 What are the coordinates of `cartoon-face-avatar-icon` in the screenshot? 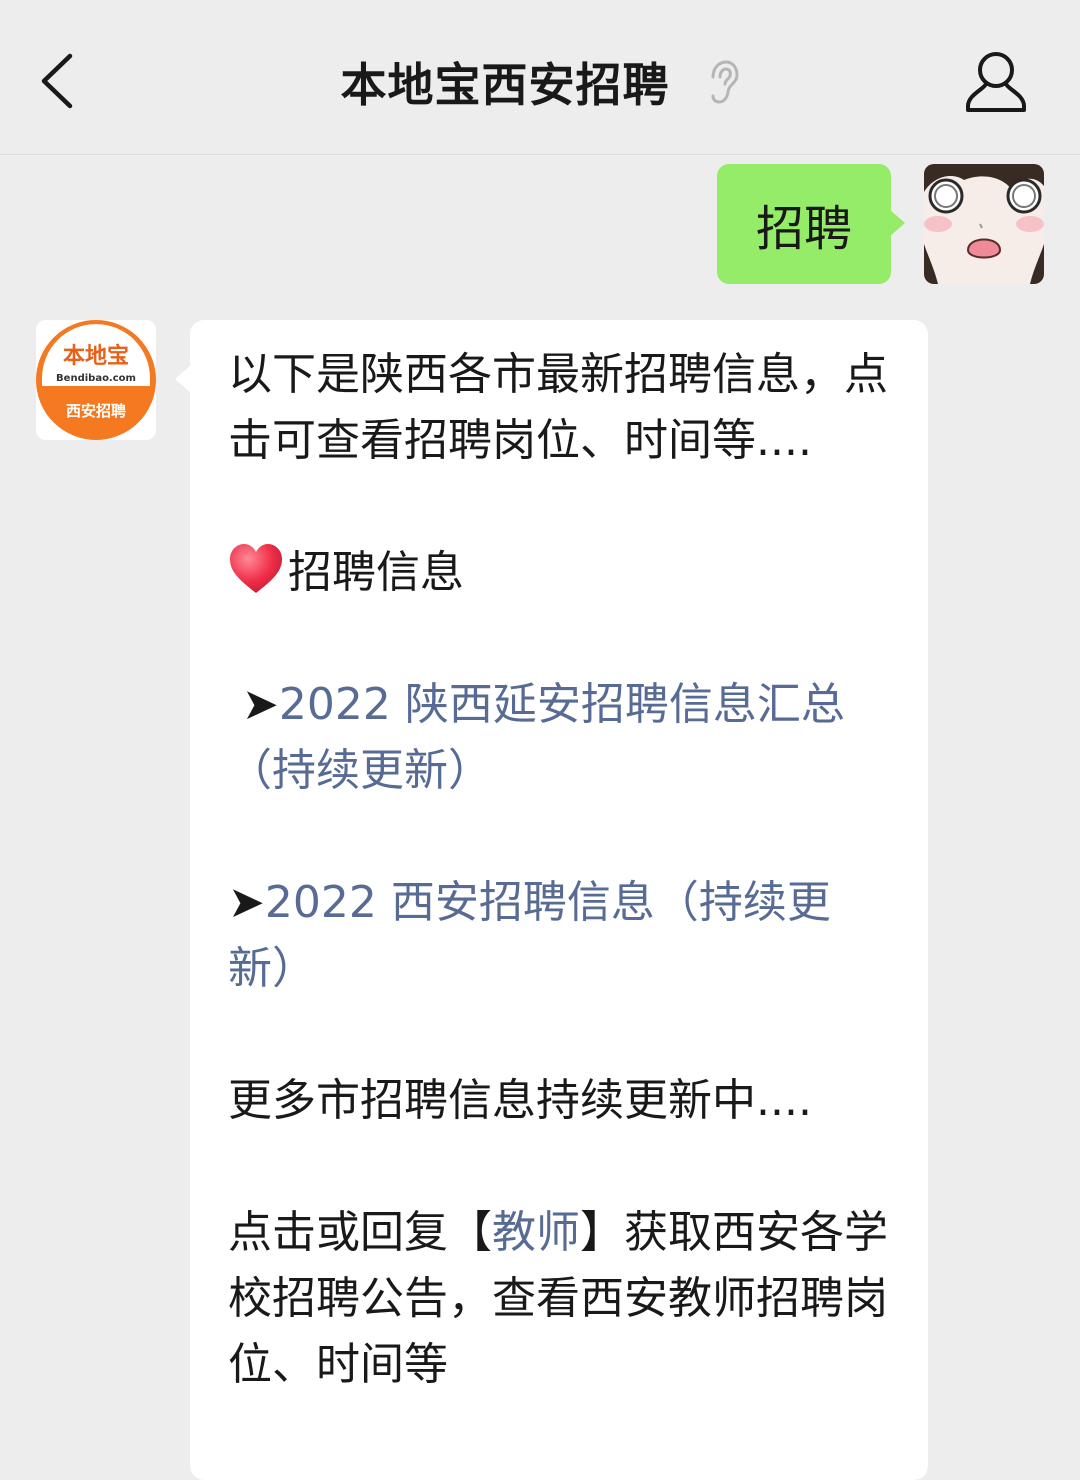 It's located at (984, 224).